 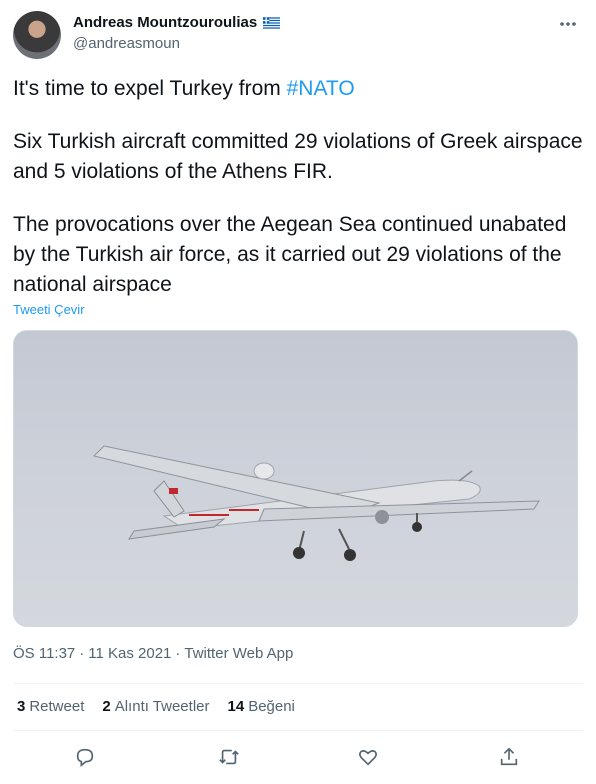 What do you see at coordinates (150, 88) in the screenshot?
I see `tweet-line1-text: It's time to expel Turkey from` at bounding box center [150, 88].